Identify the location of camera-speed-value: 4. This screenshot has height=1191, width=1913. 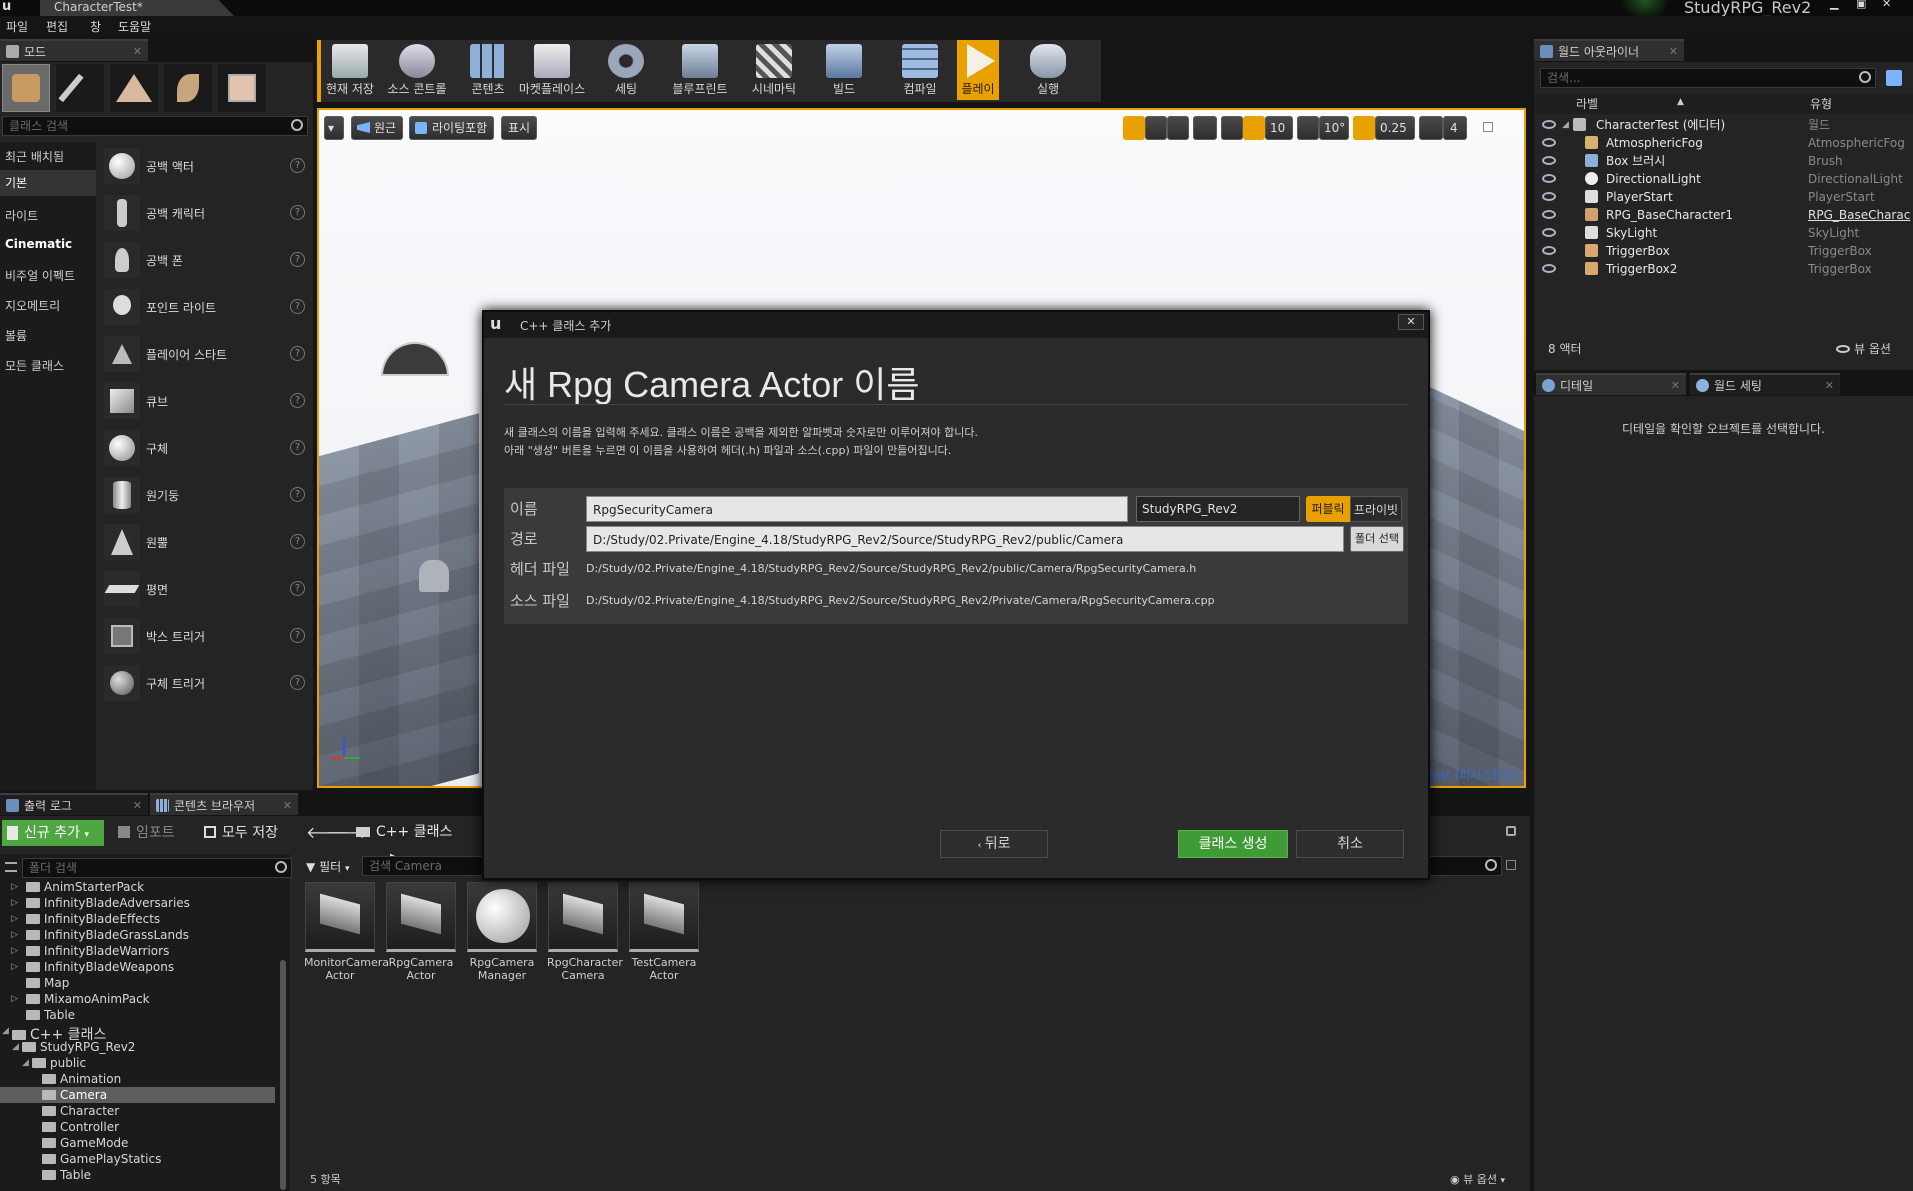
(1455, 128).